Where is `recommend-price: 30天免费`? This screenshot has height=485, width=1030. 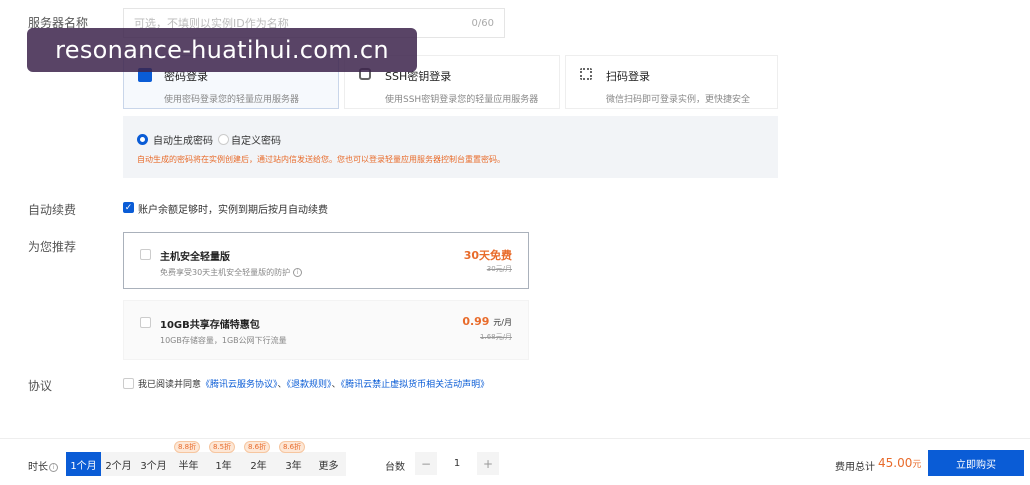 recommend-price: 30天免费 is located at coordinates (487, 255).